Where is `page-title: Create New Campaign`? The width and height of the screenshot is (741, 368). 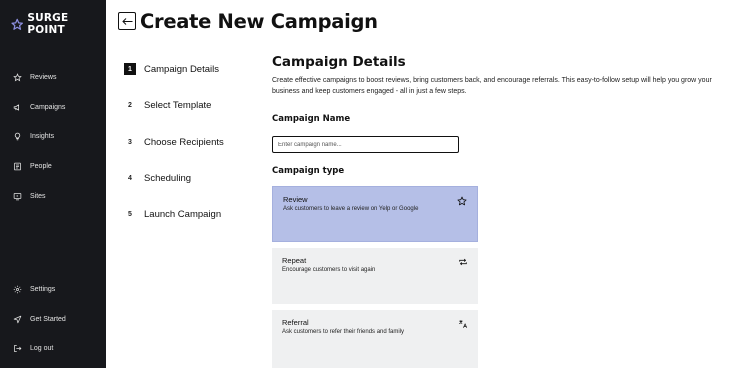
page-title: Create New Campaign is located at coordinates (259, 21).